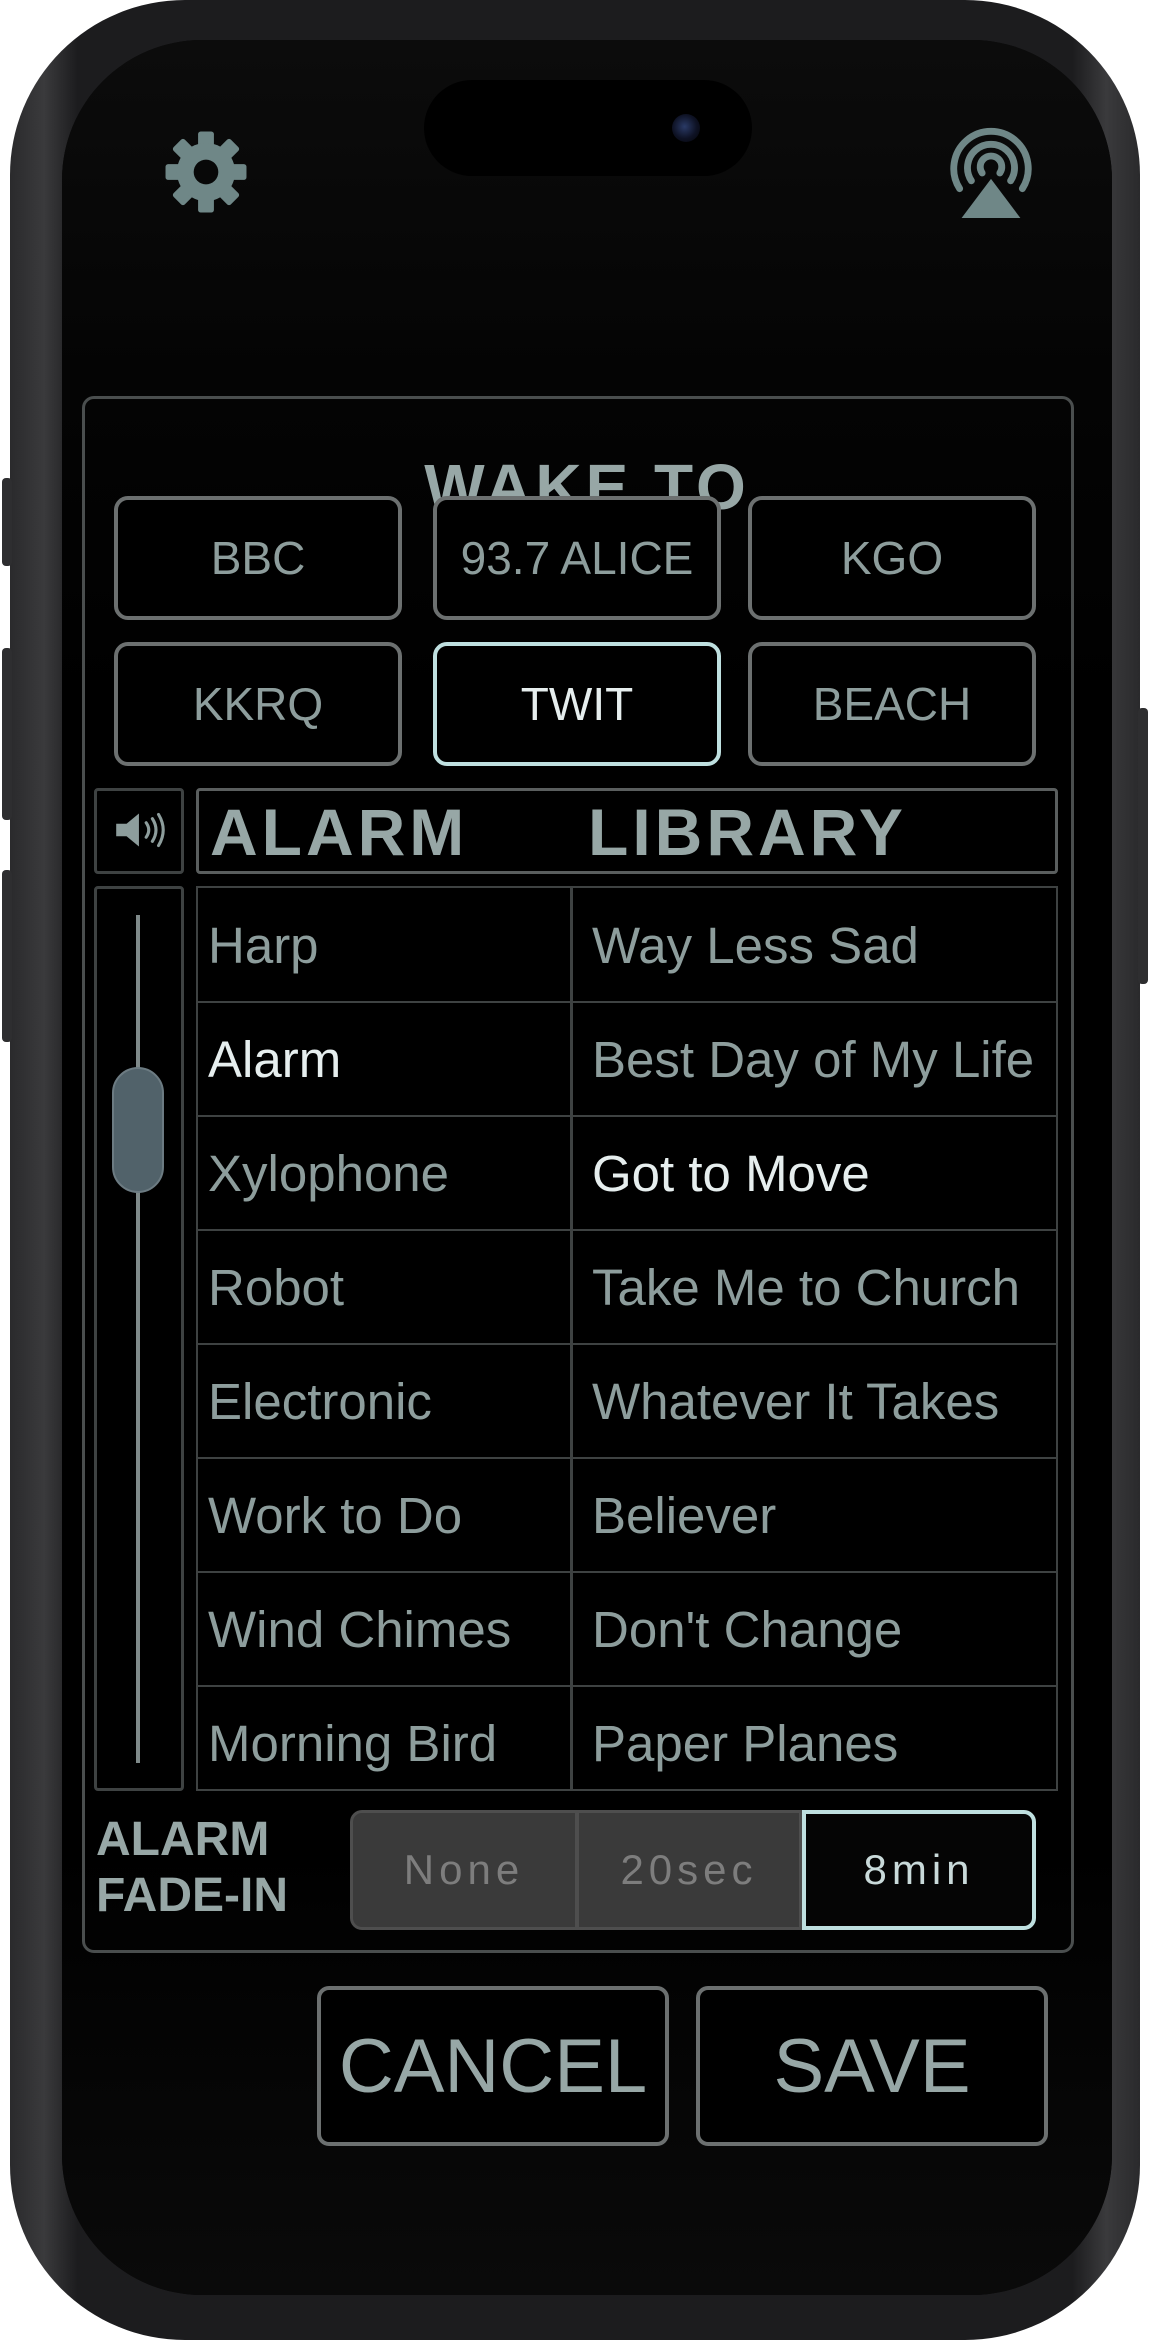 The width and height of the screenshot is (1152, 2340). What do you see at coordinates (824, 1515) in the screenshot?
I see `library-item: Believer` at bounding box center [824, 1515].